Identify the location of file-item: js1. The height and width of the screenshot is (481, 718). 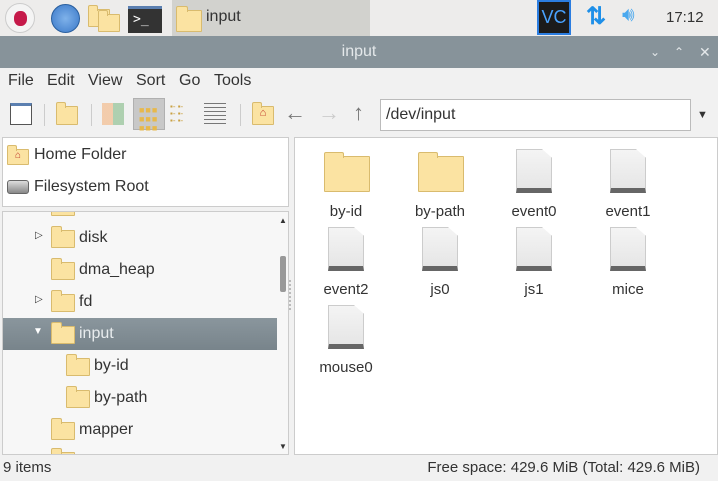
(534, 259).